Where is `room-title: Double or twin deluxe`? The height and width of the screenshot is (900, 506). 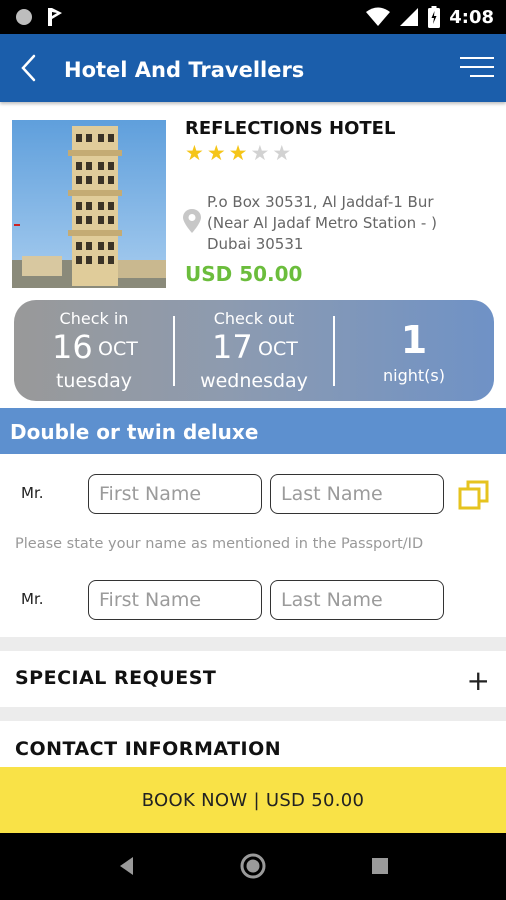
room-title: Double or twin deluxe is located at coordinates (134, 432).